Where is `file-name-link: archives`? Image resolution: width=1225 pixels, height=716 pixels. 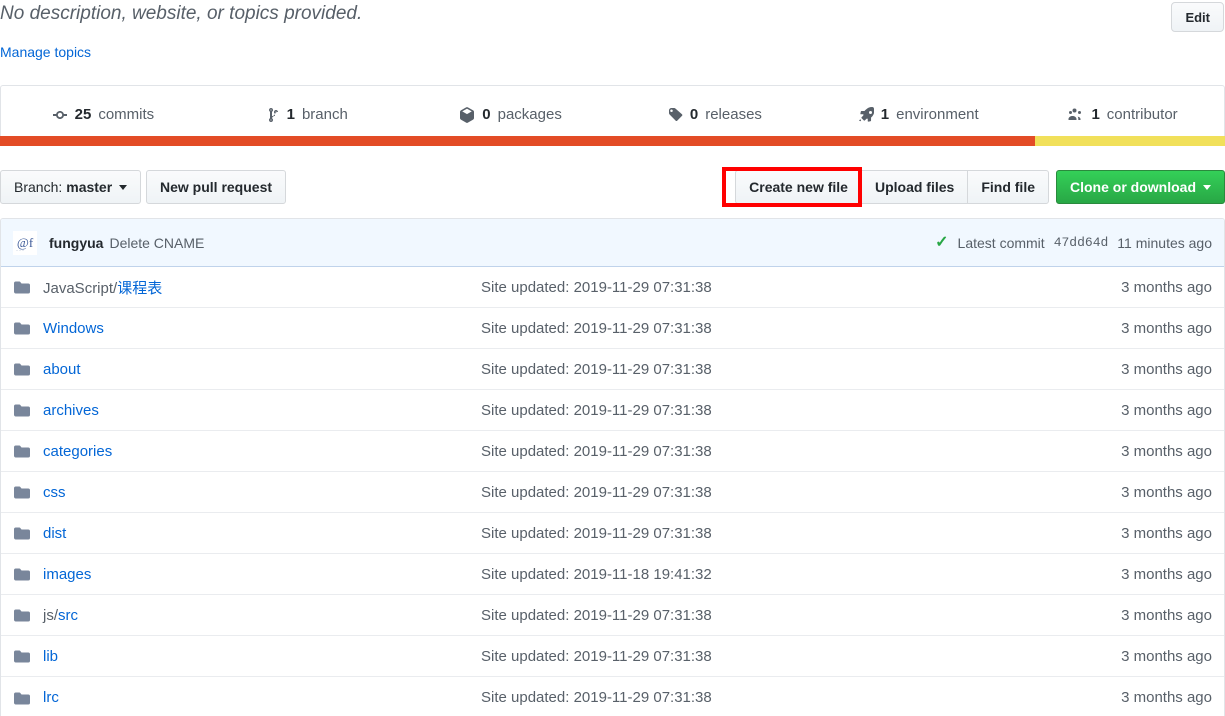
file-name-link: archives is located at coordinates (71, 410).